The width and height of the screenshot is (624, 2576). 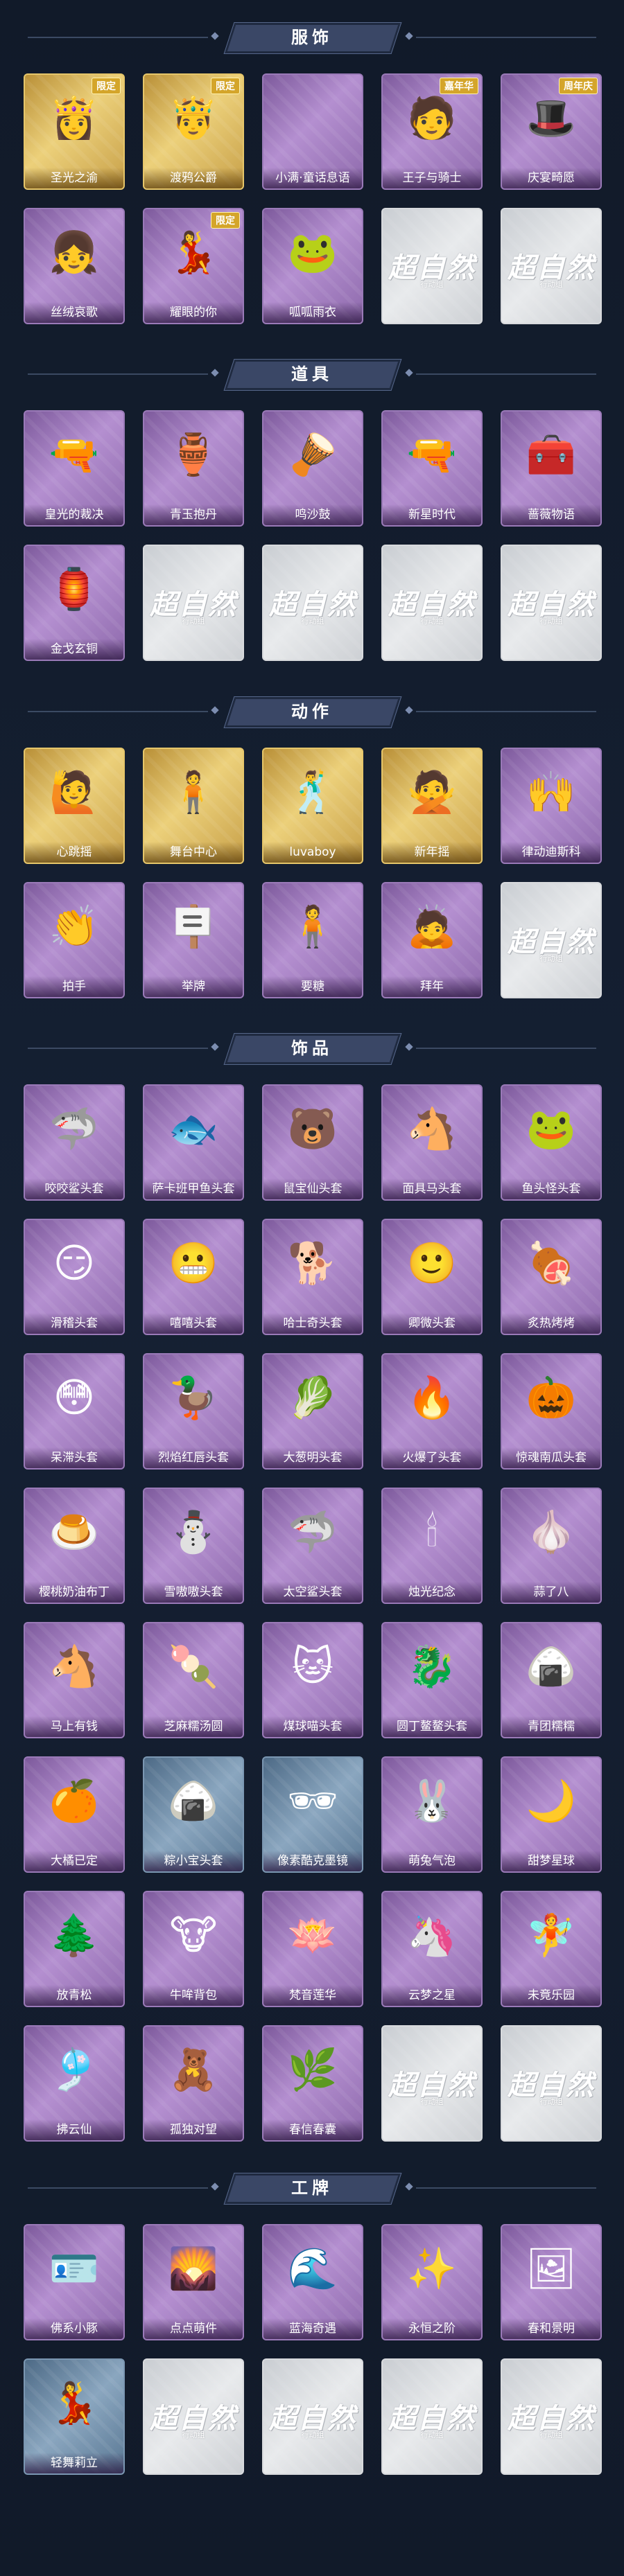 What do you see at coordinates (551, 1546) in the screenshot?
I see `item-card: 🧄 蒜了八` at bounding box center [551, 1546].